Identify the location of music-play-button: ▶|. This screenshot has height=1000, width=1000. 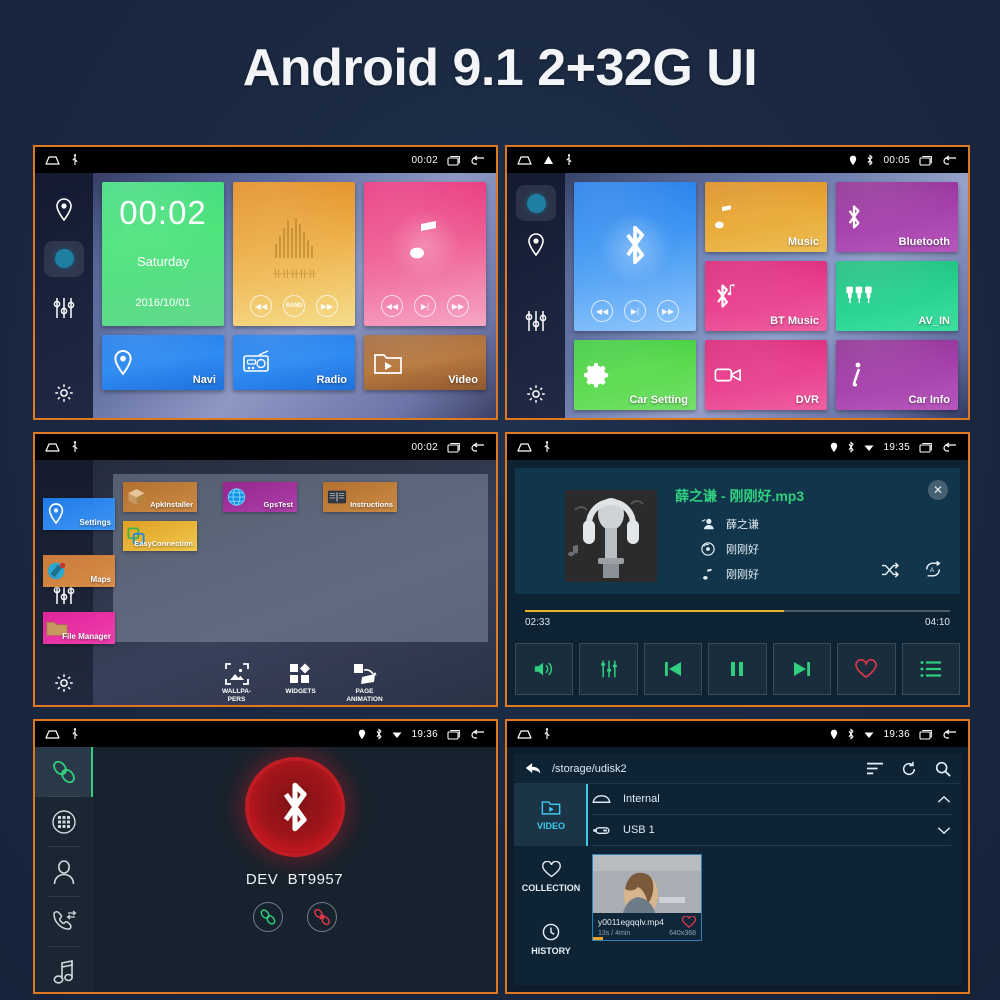
(425, 306).